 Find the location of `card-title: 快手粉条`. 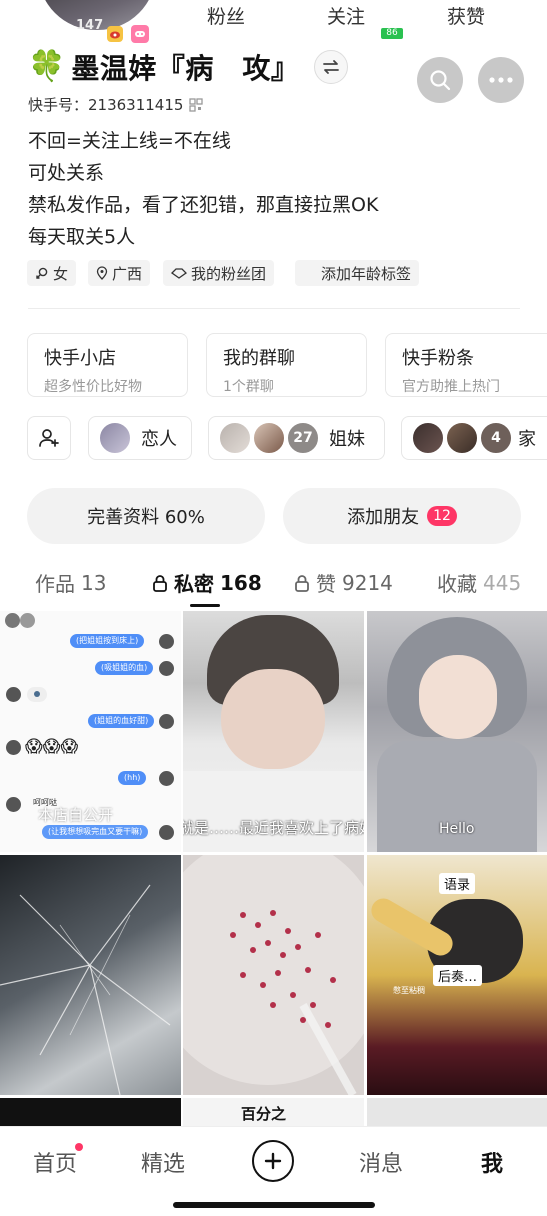

card-title: 快手粉条 is located at coordinates (438, 358).